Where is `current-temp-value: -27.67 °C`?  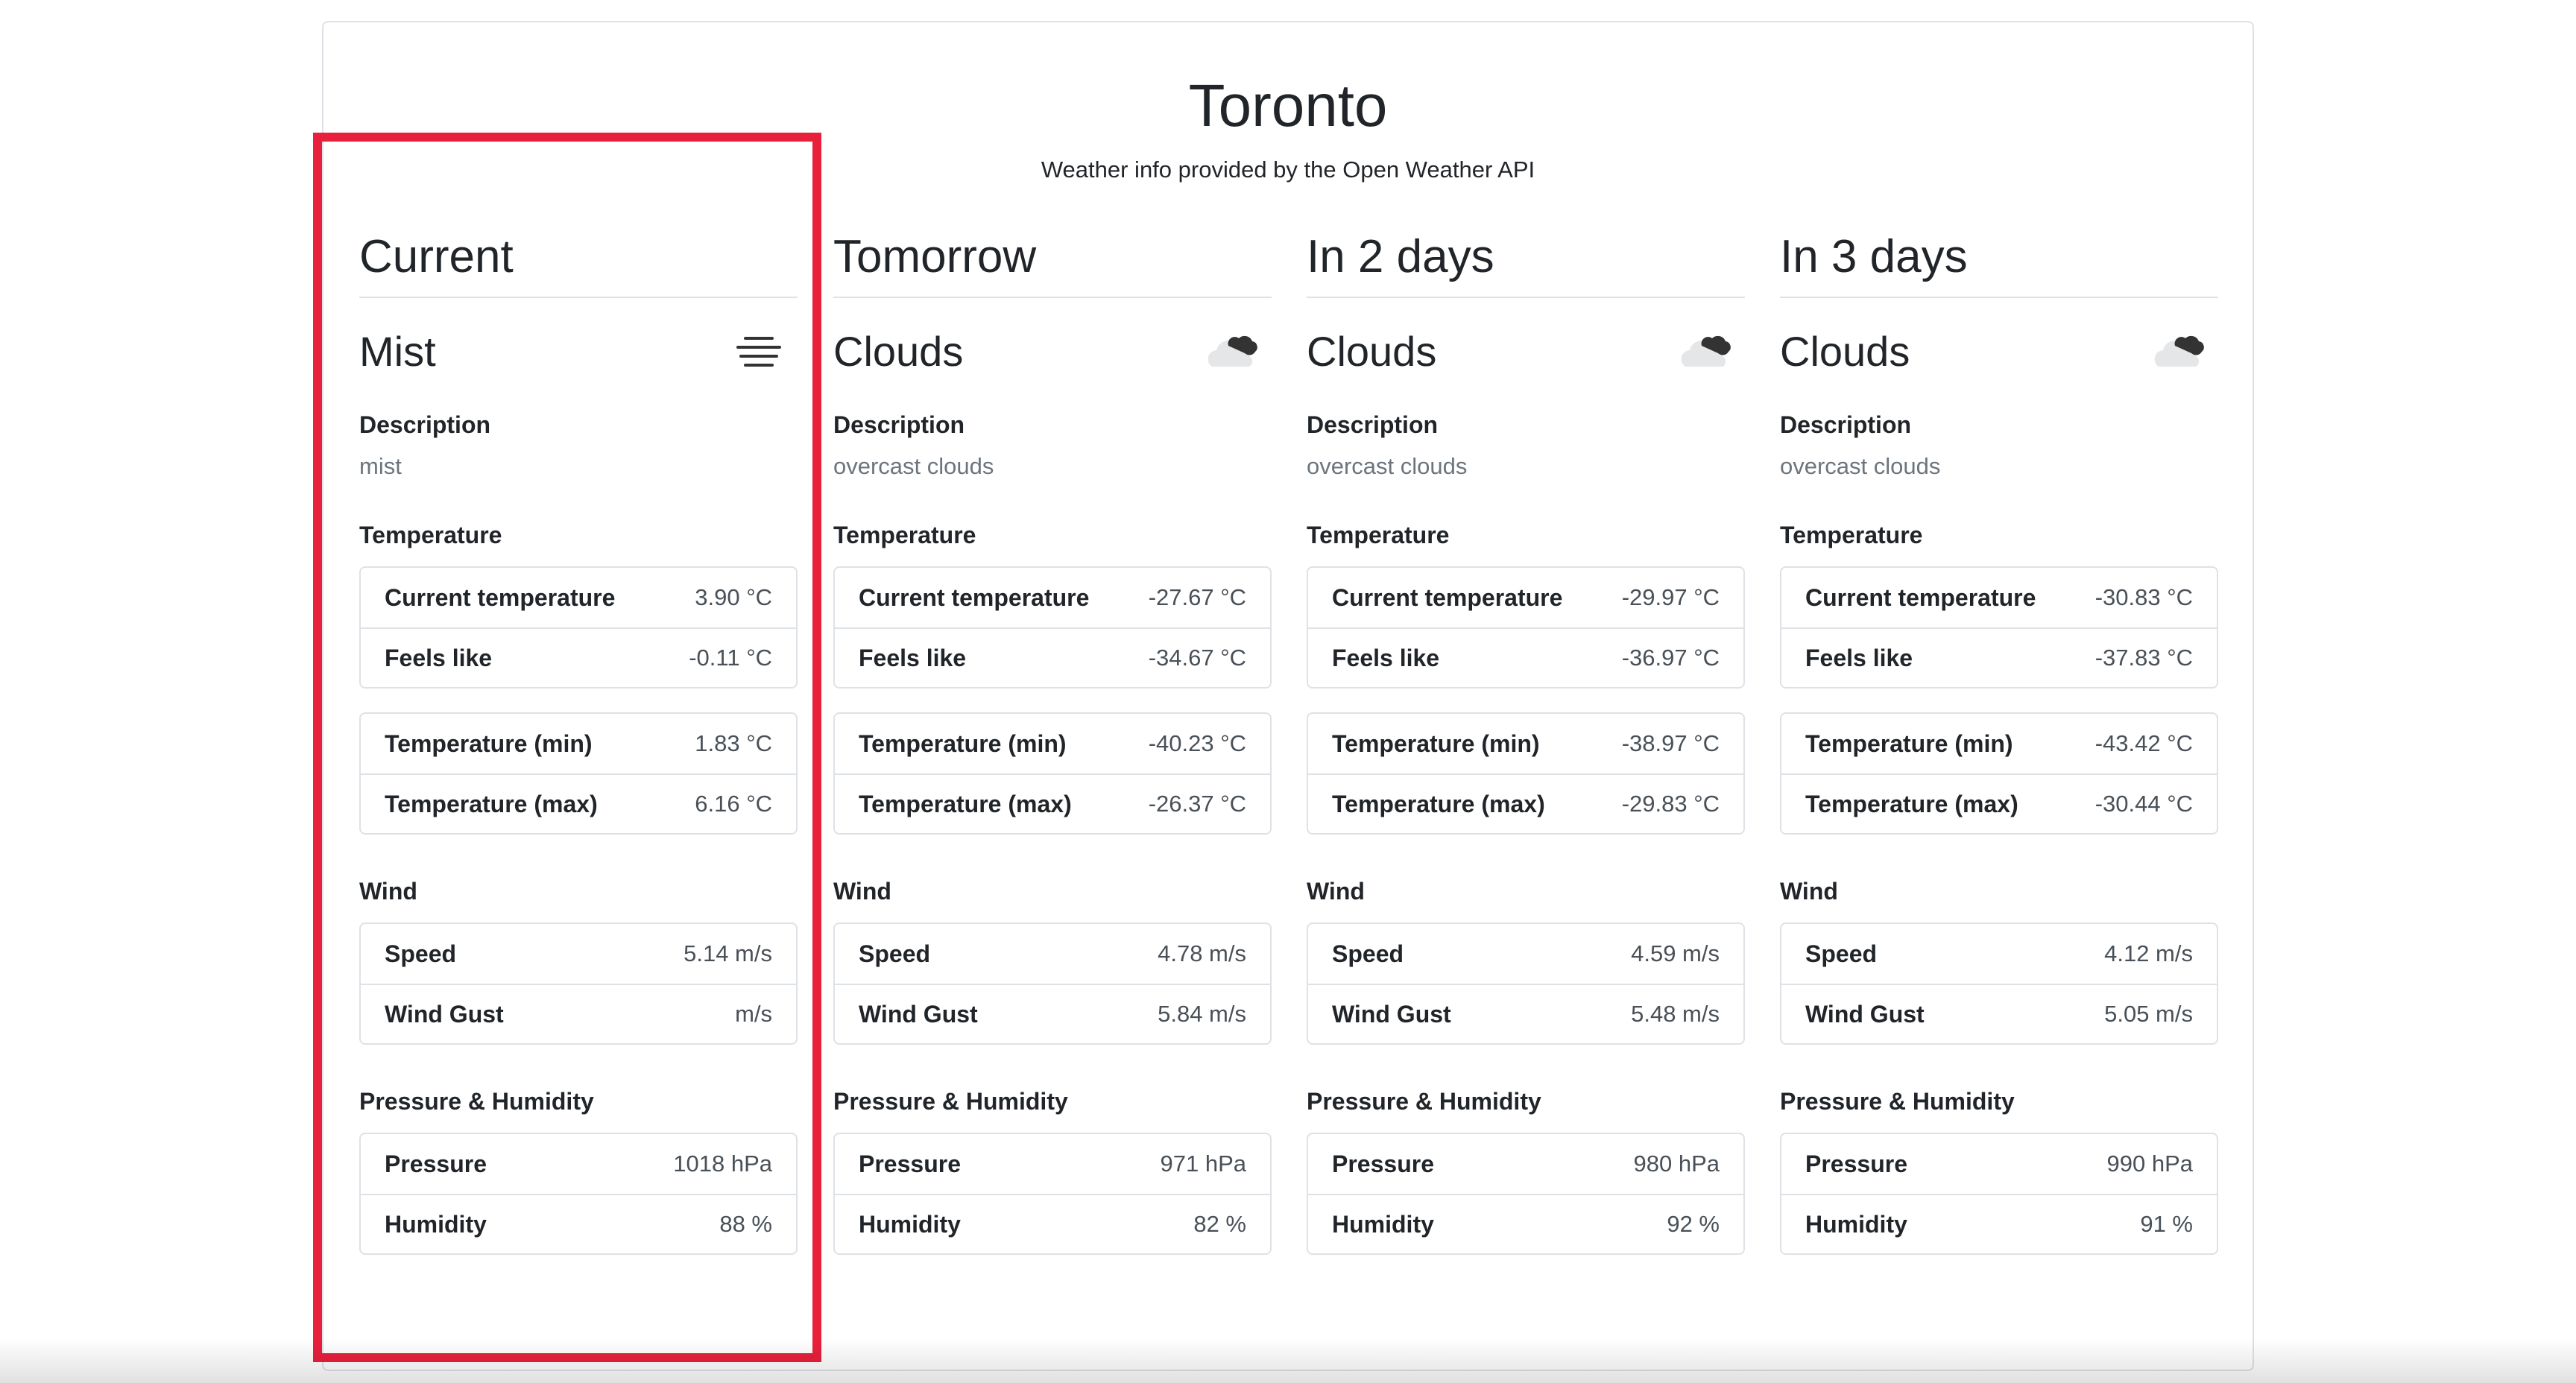 current-temp-value: -27.67 °C is located at coordinates (1197, 597).